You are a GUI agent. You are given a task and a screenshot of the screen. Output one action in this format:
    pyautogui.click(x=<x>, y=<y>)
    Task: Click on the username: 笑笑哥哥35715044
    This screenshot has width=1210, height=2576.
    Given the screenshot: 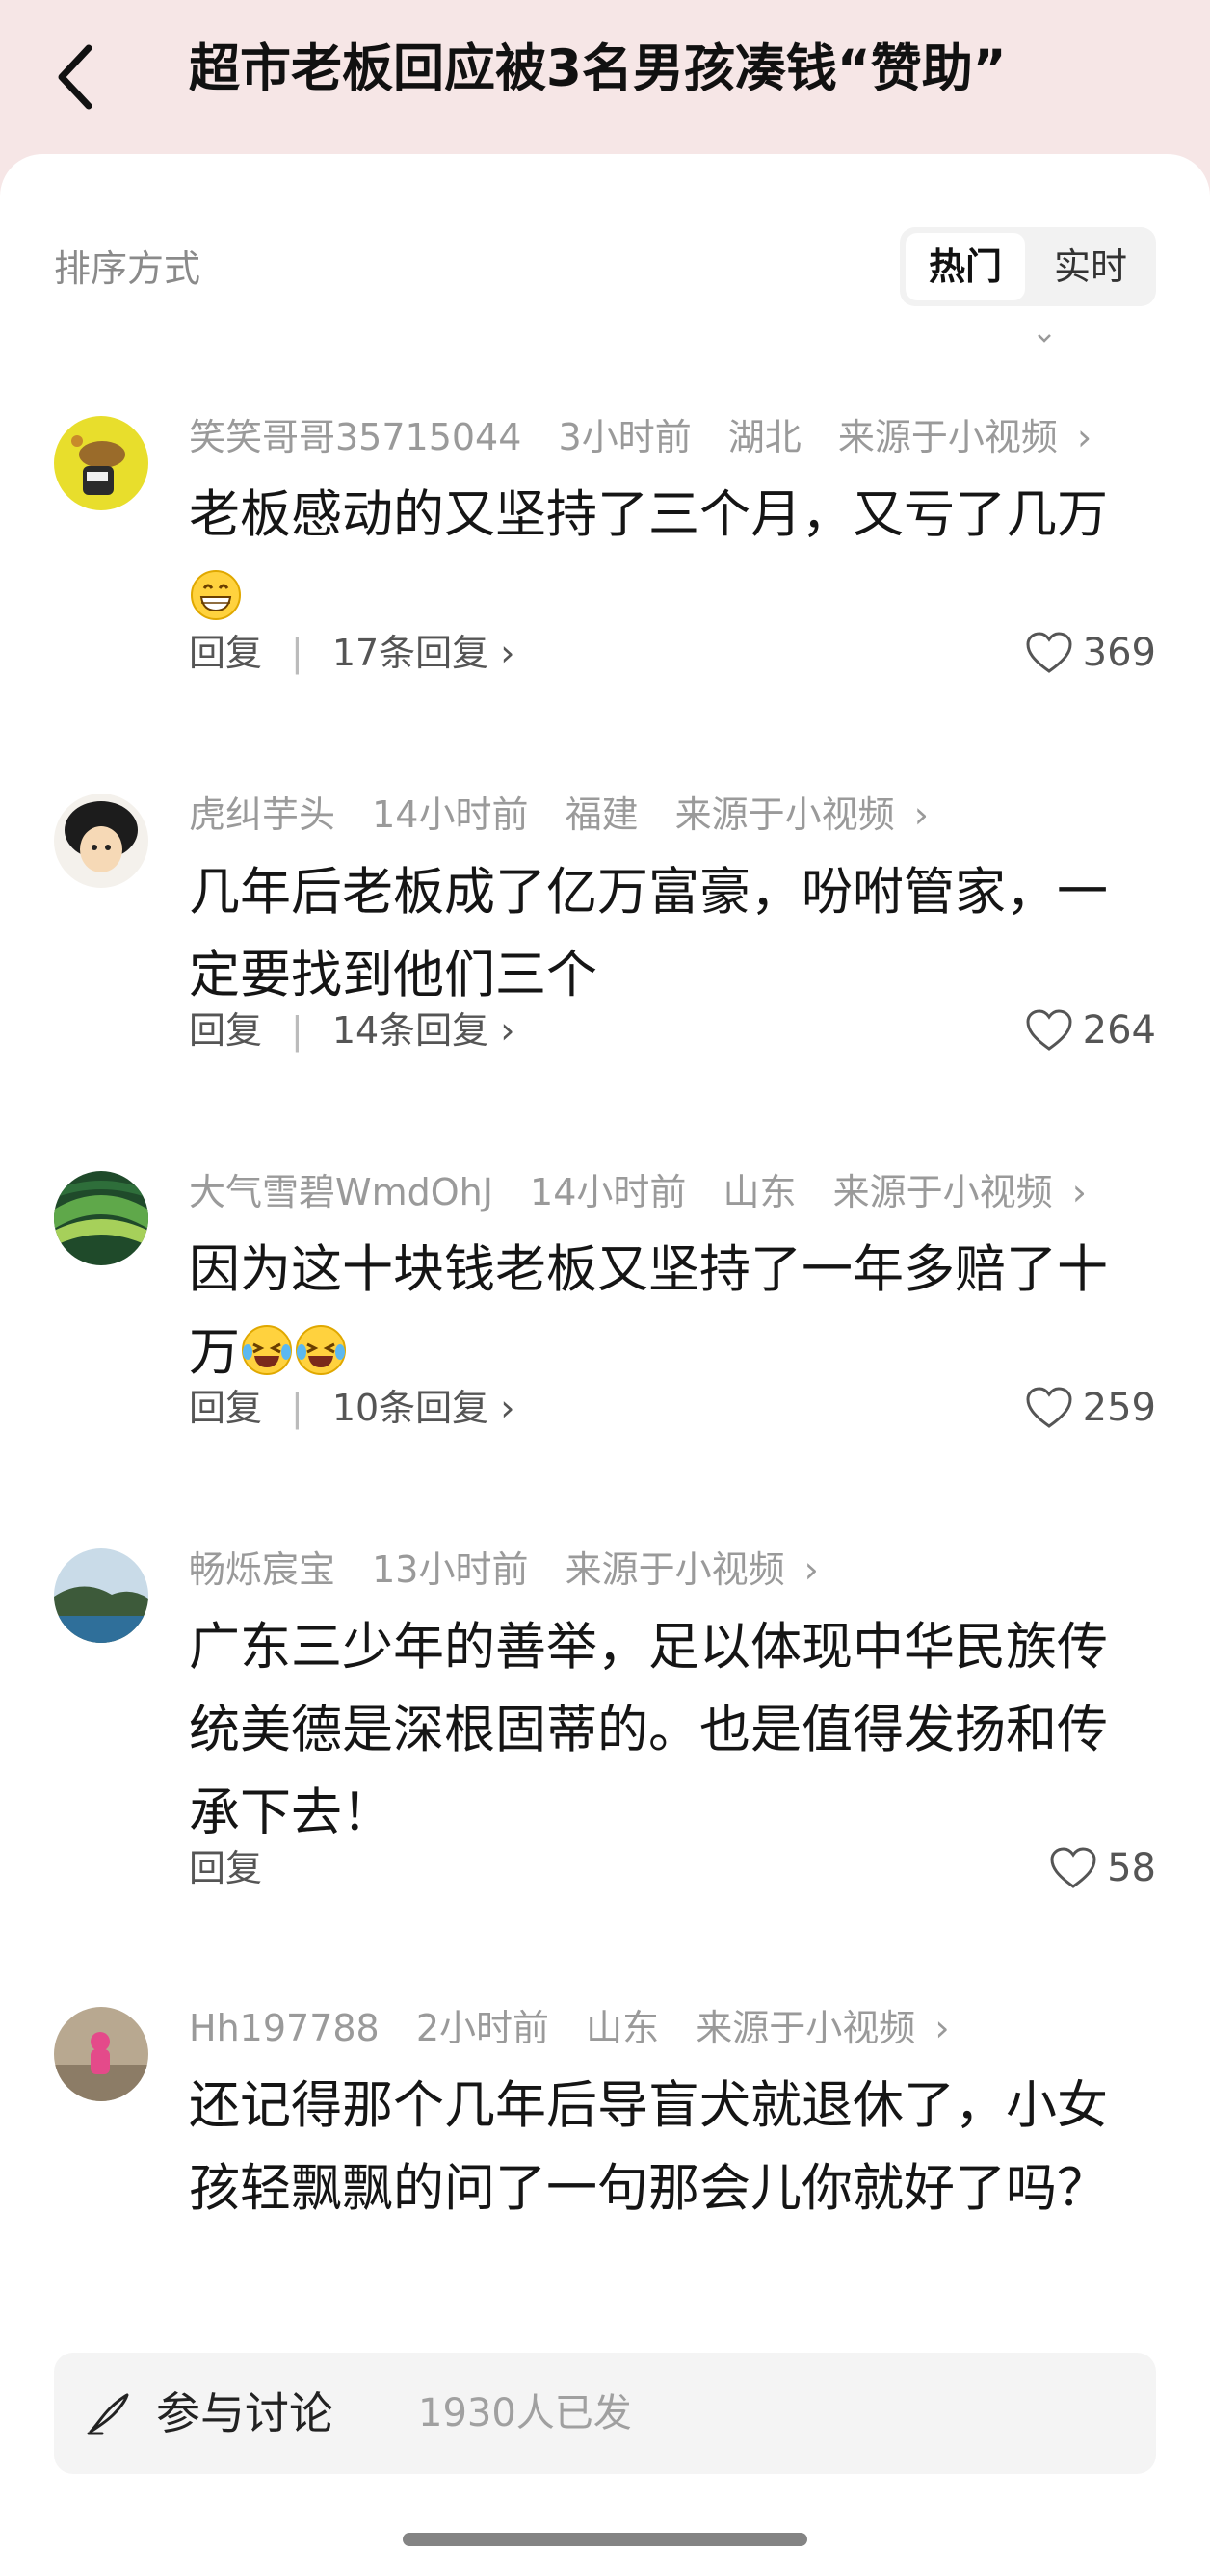 What is the action you would take?
    pyautogui.click(x=355, y=437)
    